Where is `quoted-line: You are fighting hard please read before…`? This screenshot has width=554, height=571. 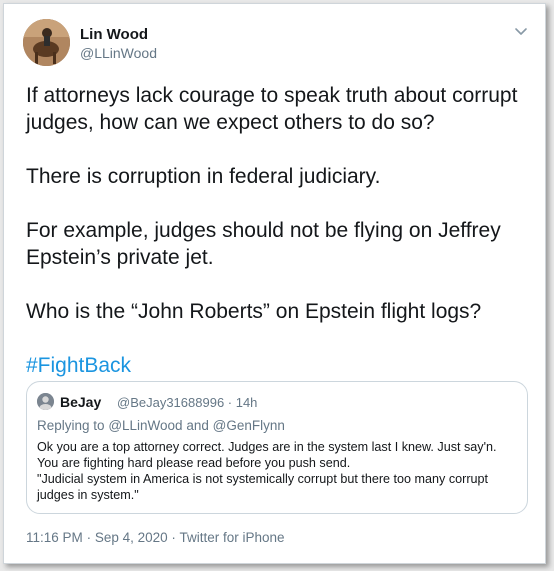
quoted-line: You are fighting hard please read before… is located at coordinates (194, 463).